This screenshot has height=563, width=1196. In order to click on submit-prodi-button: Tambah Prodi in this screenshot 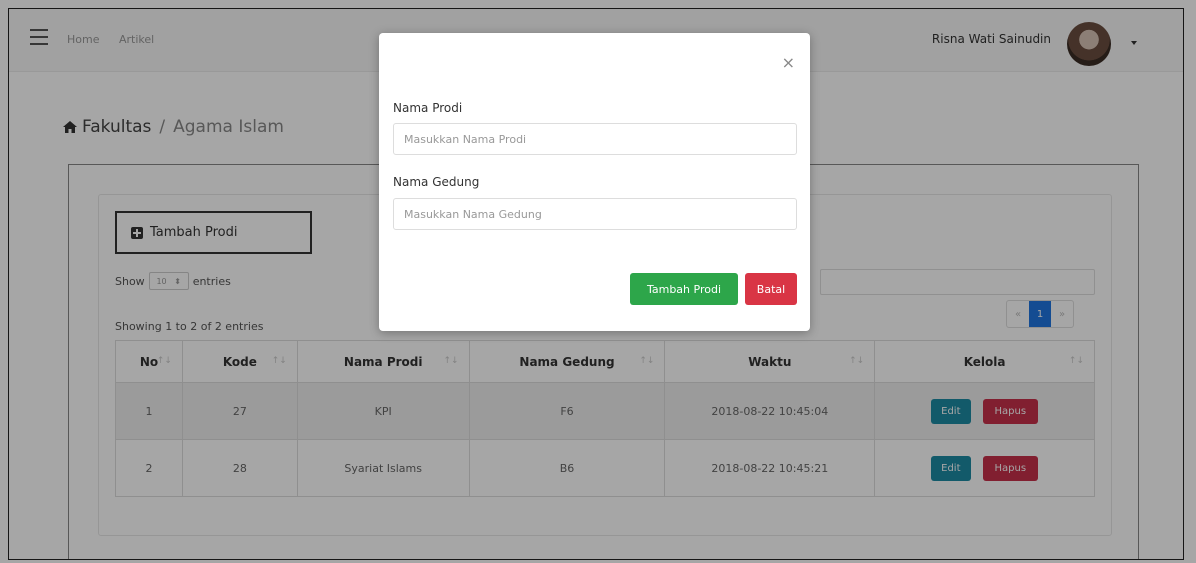, I will do `click(684, 289)`.